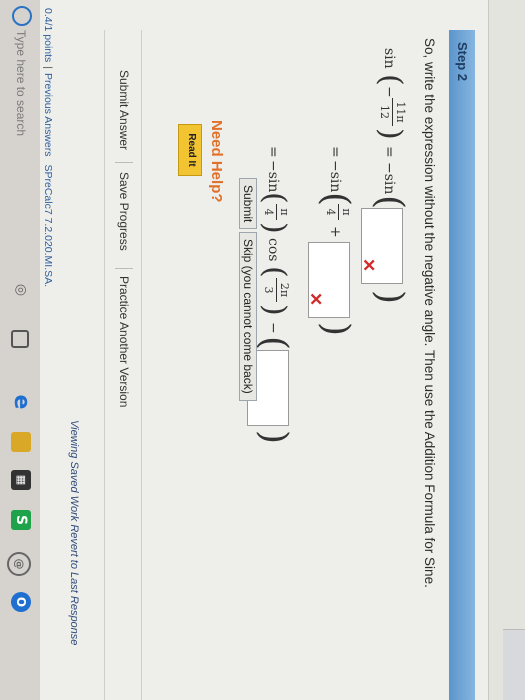  What do you see at coordinates (462, 62) in the screenshot?
I see `step-label: Step 2` at bounding box center [462, 62].